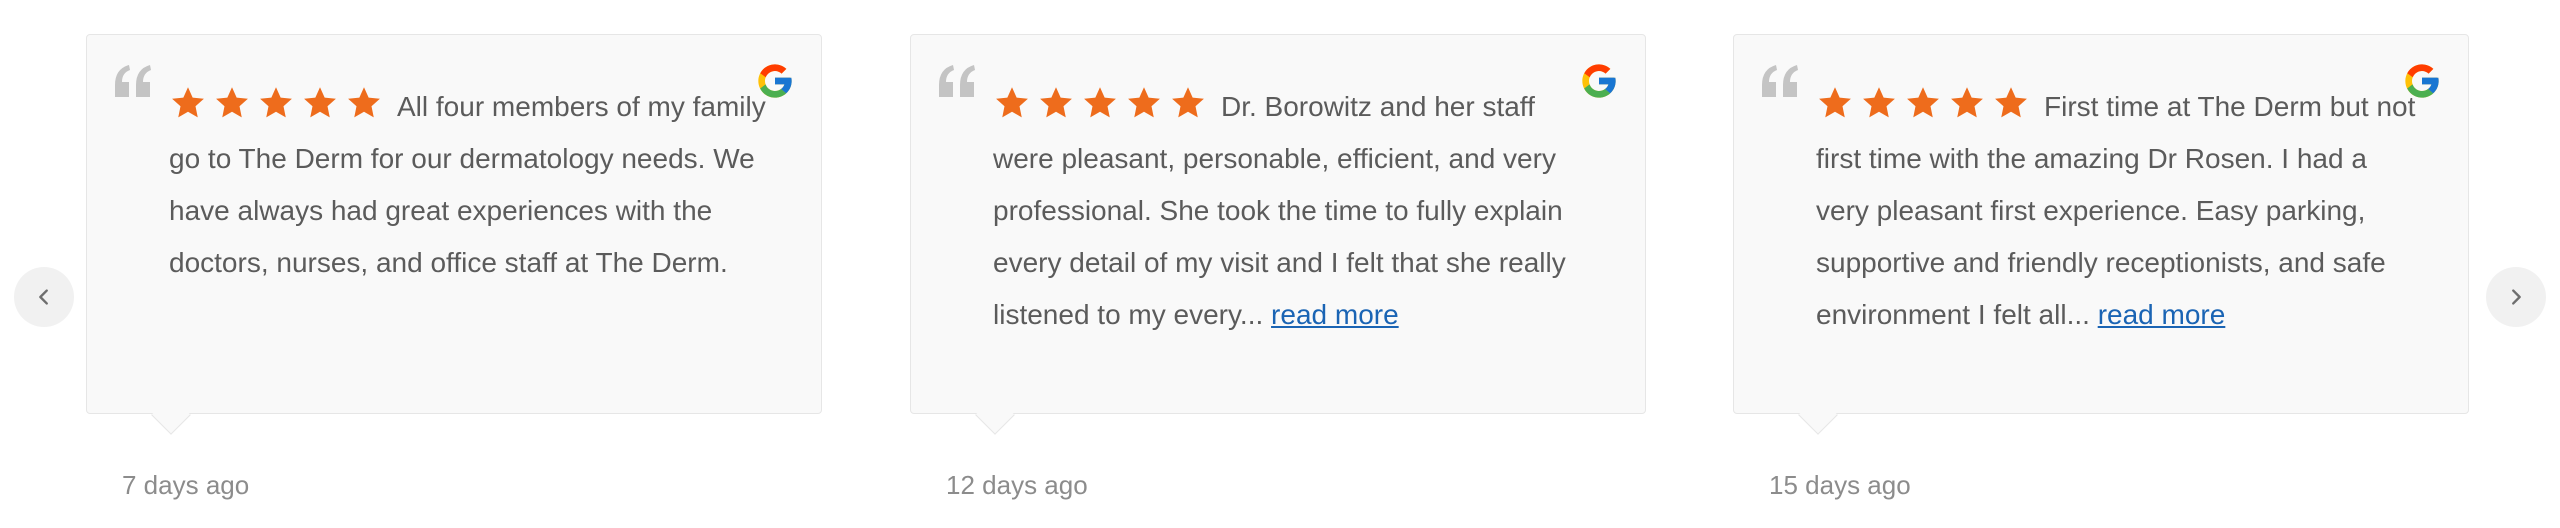  I want to click on review-date: 15 days ago, so click(1840, 485).